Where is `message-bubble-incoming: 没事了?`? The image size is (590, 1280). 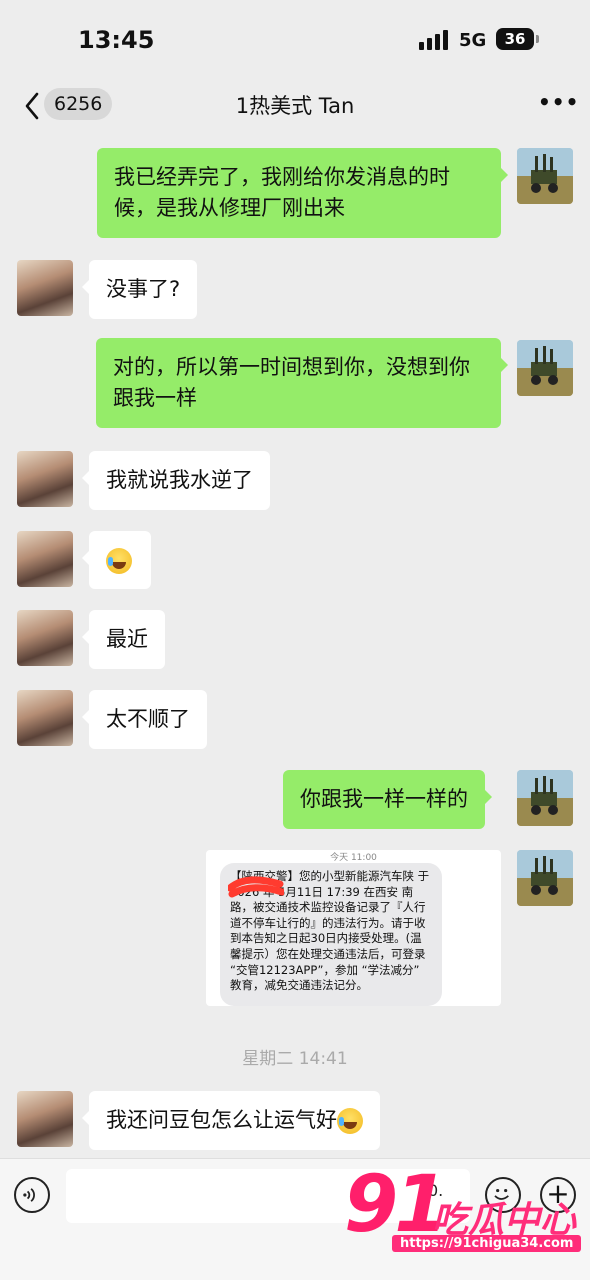 message-bubble-incoming: 没事了? is located at coordinates (139, 289).